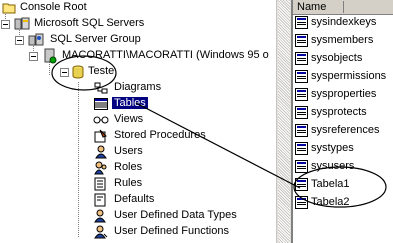  What do you see at coordinates (100, 136) in the screenshot?
I see `stored-procedure-icon` at bounding box center [100, 136].